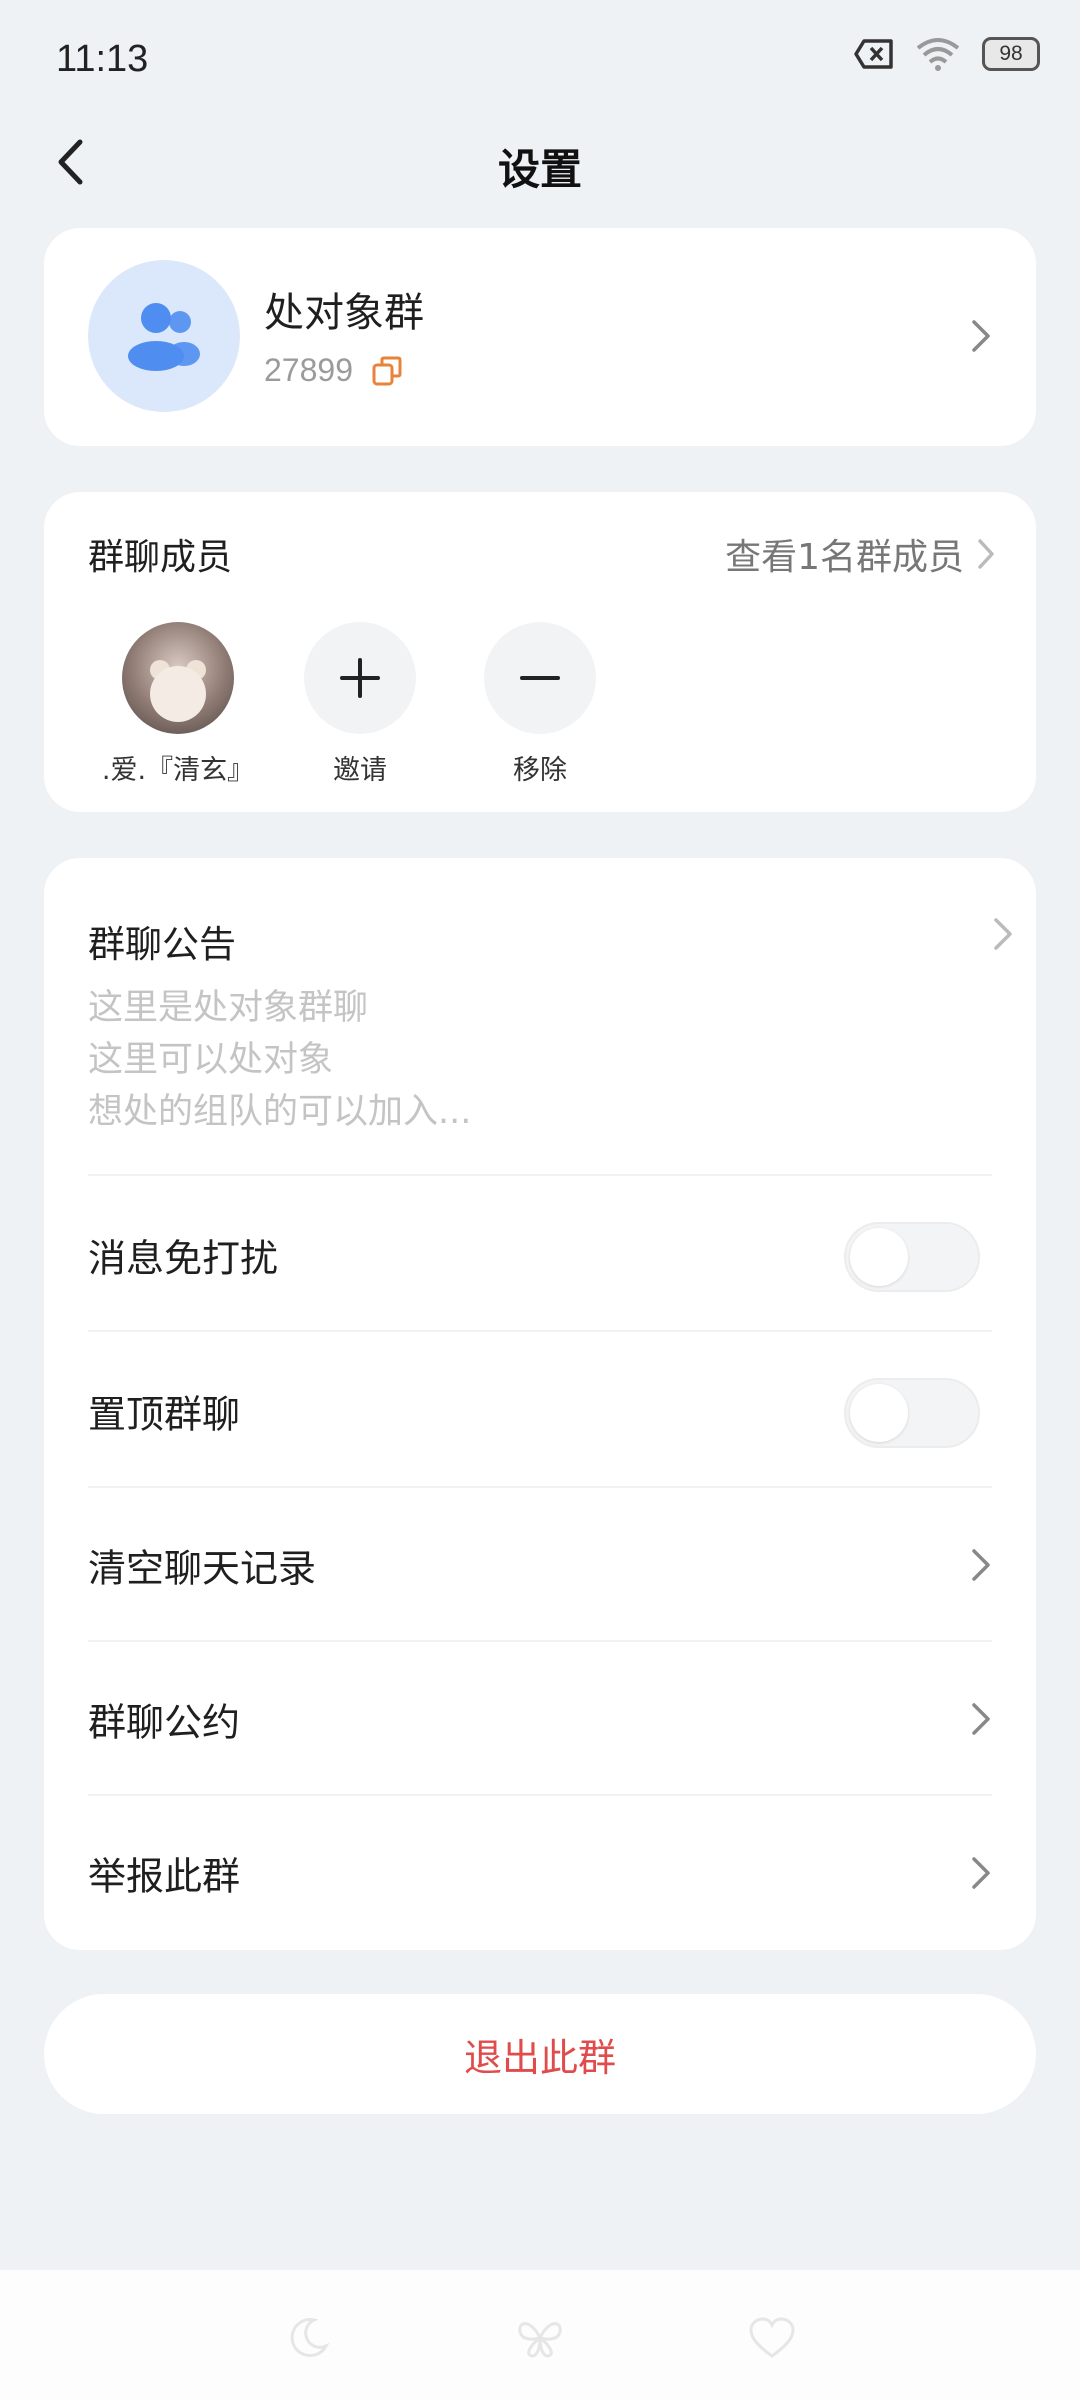 Image resolution: width=1080 pixels, height=2400 pixels. I want to click on group-id: 27899, so click(308, 370).